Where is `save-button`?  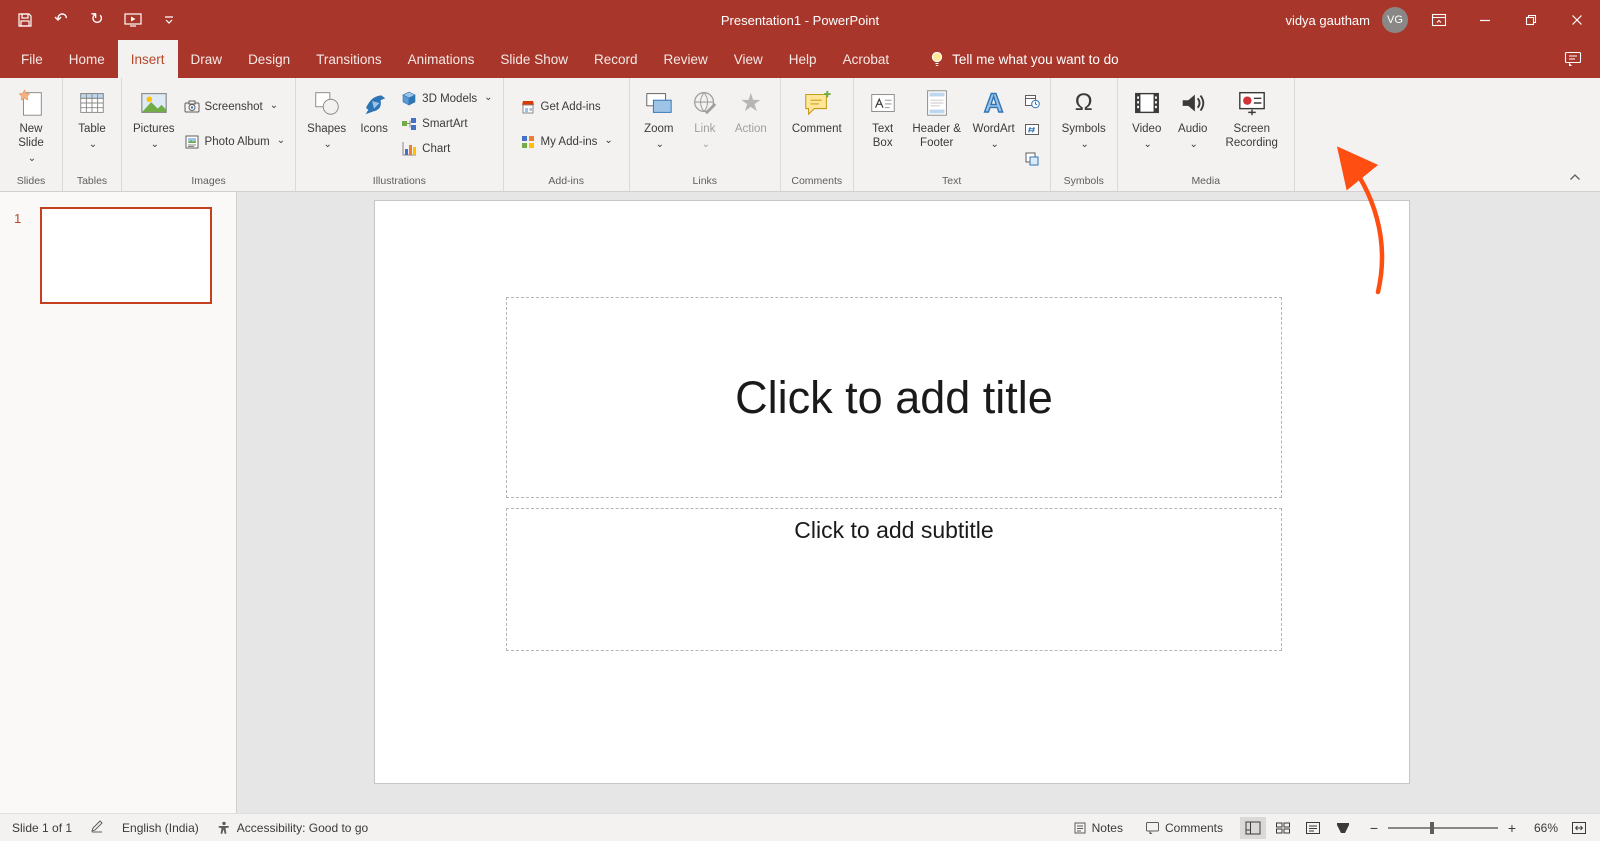 save-button is located at coordinates (25, 20).